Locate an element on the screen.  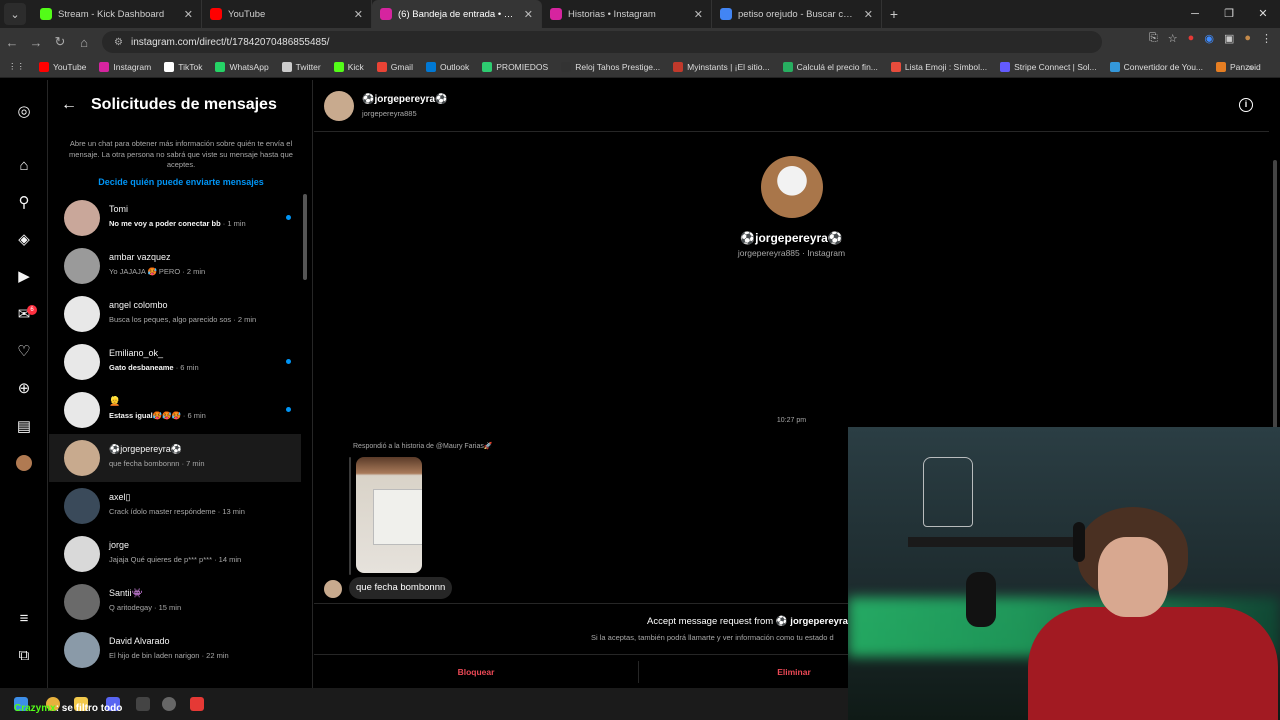
extension-icon: ● is located at coordinates (1191, 38).